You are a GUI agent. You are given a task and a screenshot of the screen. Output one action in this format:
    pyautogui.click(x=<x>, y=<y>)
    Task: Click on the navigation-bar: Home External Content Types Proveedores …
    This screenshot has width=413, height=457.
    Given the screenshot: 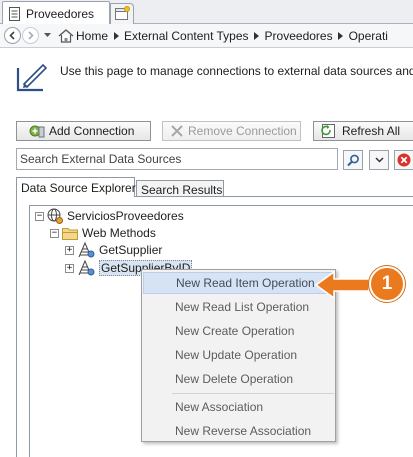 What is the action you would take?
    pyautogui.click(x=206, y=36)
    